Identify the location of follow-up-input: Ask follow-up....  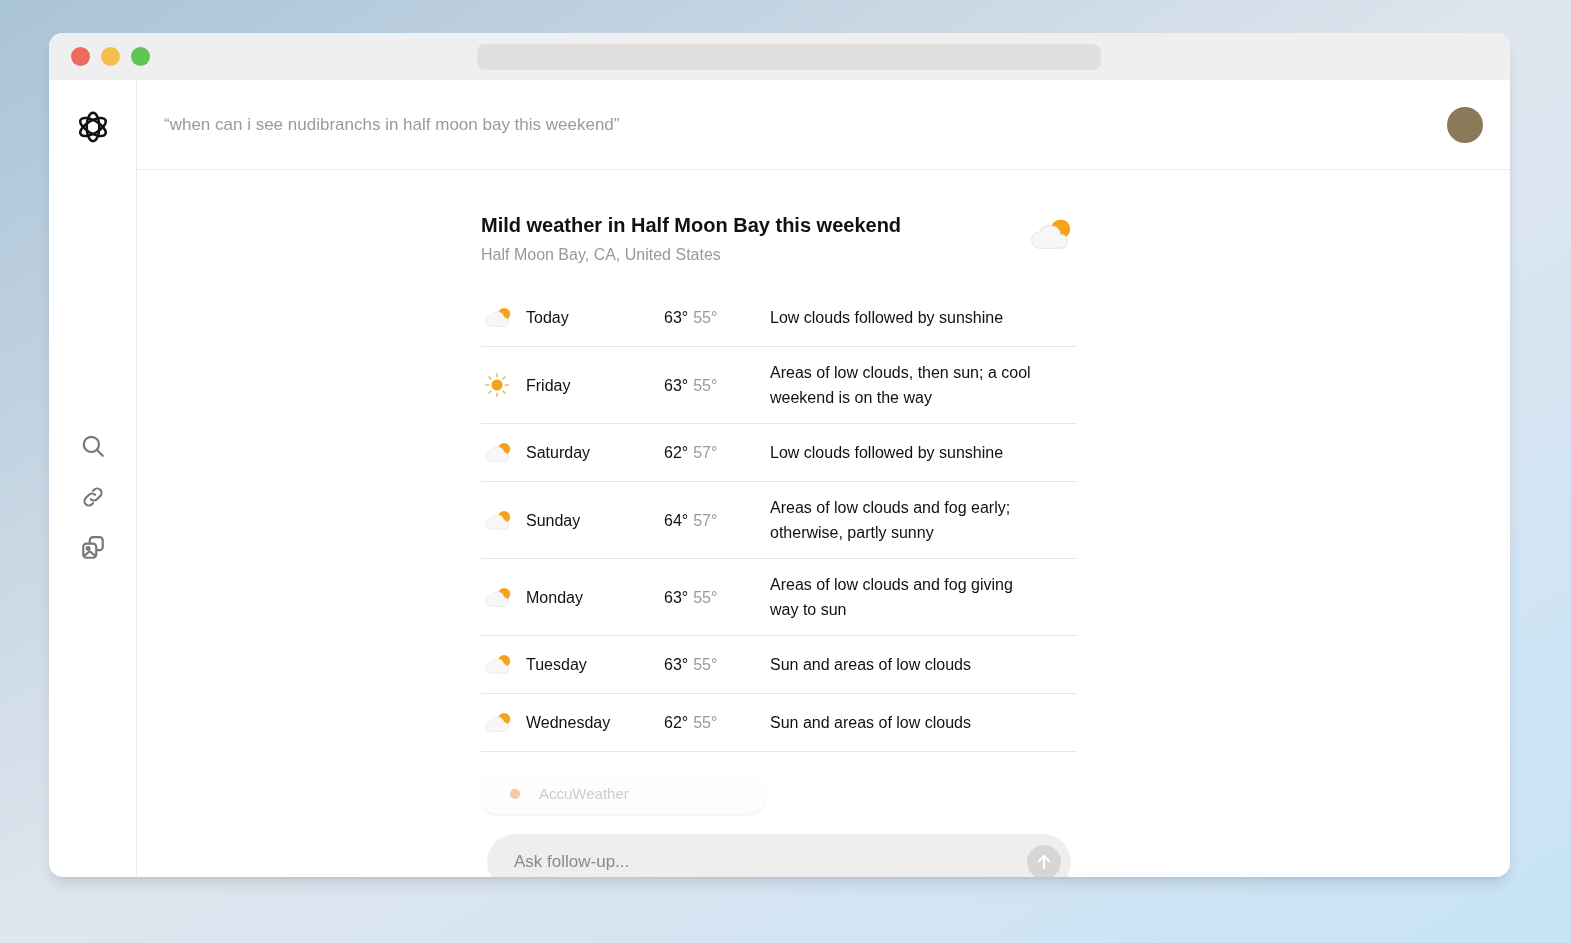
(770, 862).